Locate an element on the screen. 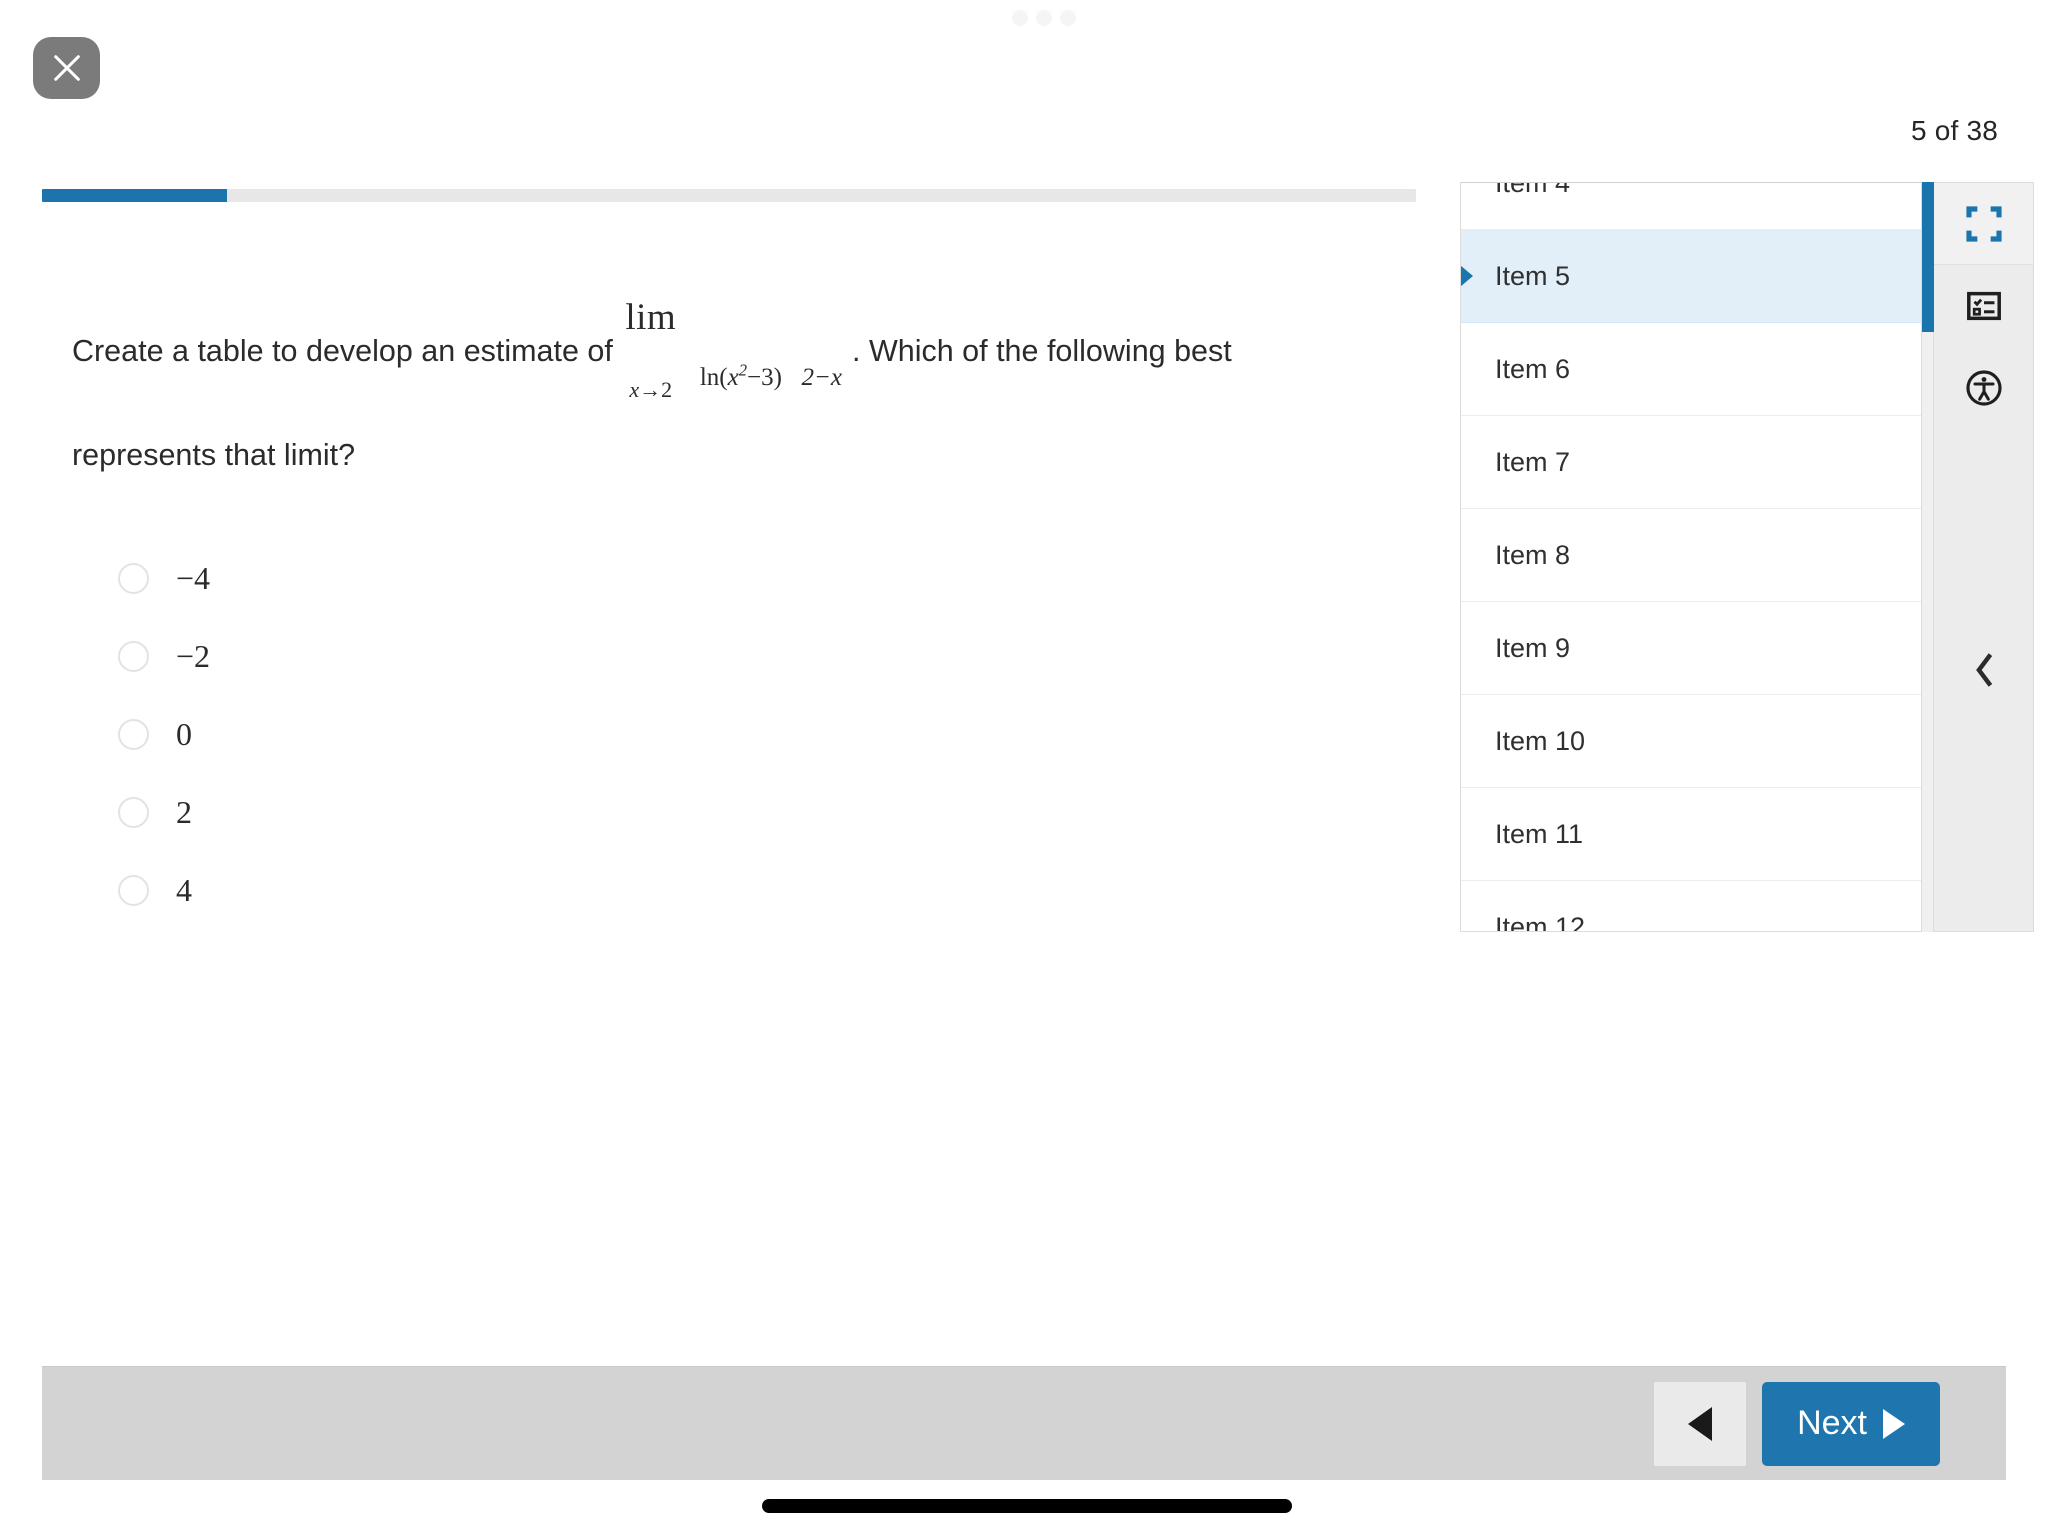 Image resolution: width=2048 pixels, height=1535 pixels. item-counter: 5 of 38 is located at coordinates (1954, 130).